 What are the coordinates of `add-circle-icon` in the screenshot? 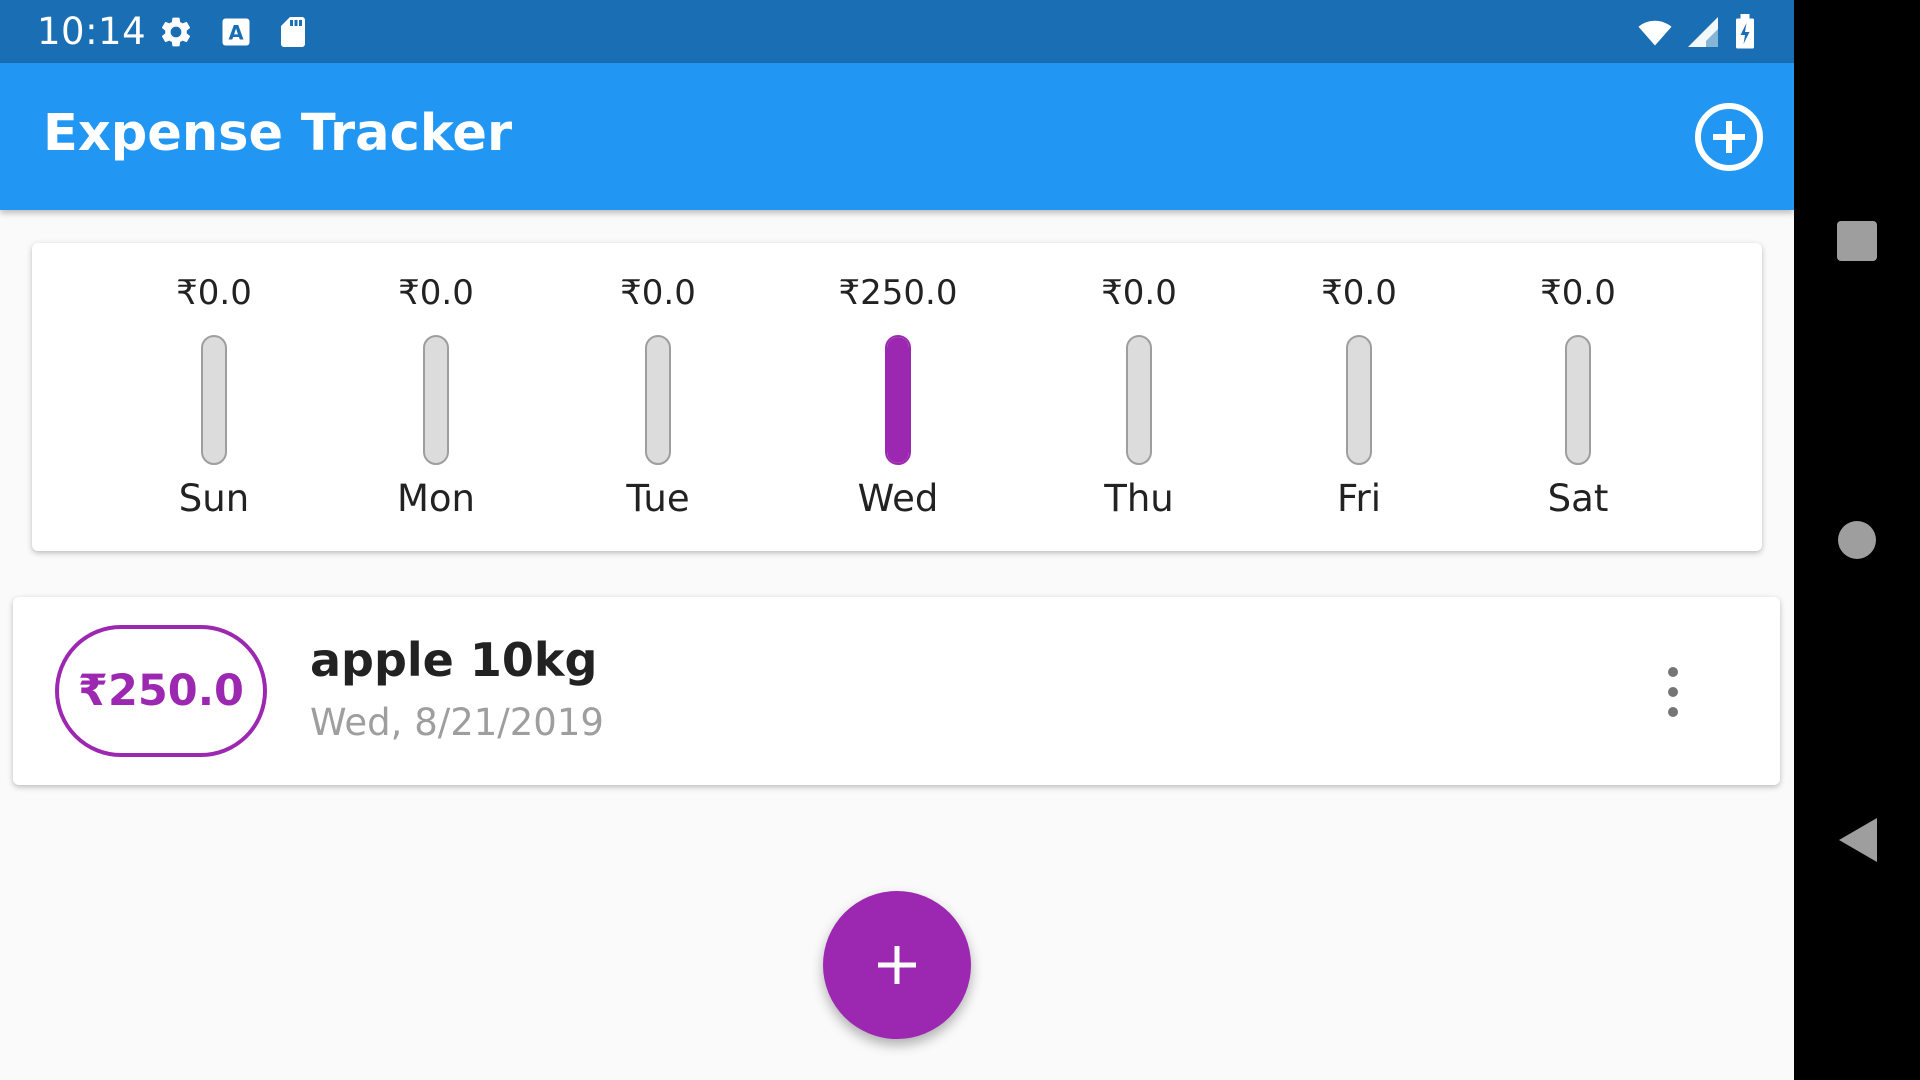 It's located at (1729, 137).